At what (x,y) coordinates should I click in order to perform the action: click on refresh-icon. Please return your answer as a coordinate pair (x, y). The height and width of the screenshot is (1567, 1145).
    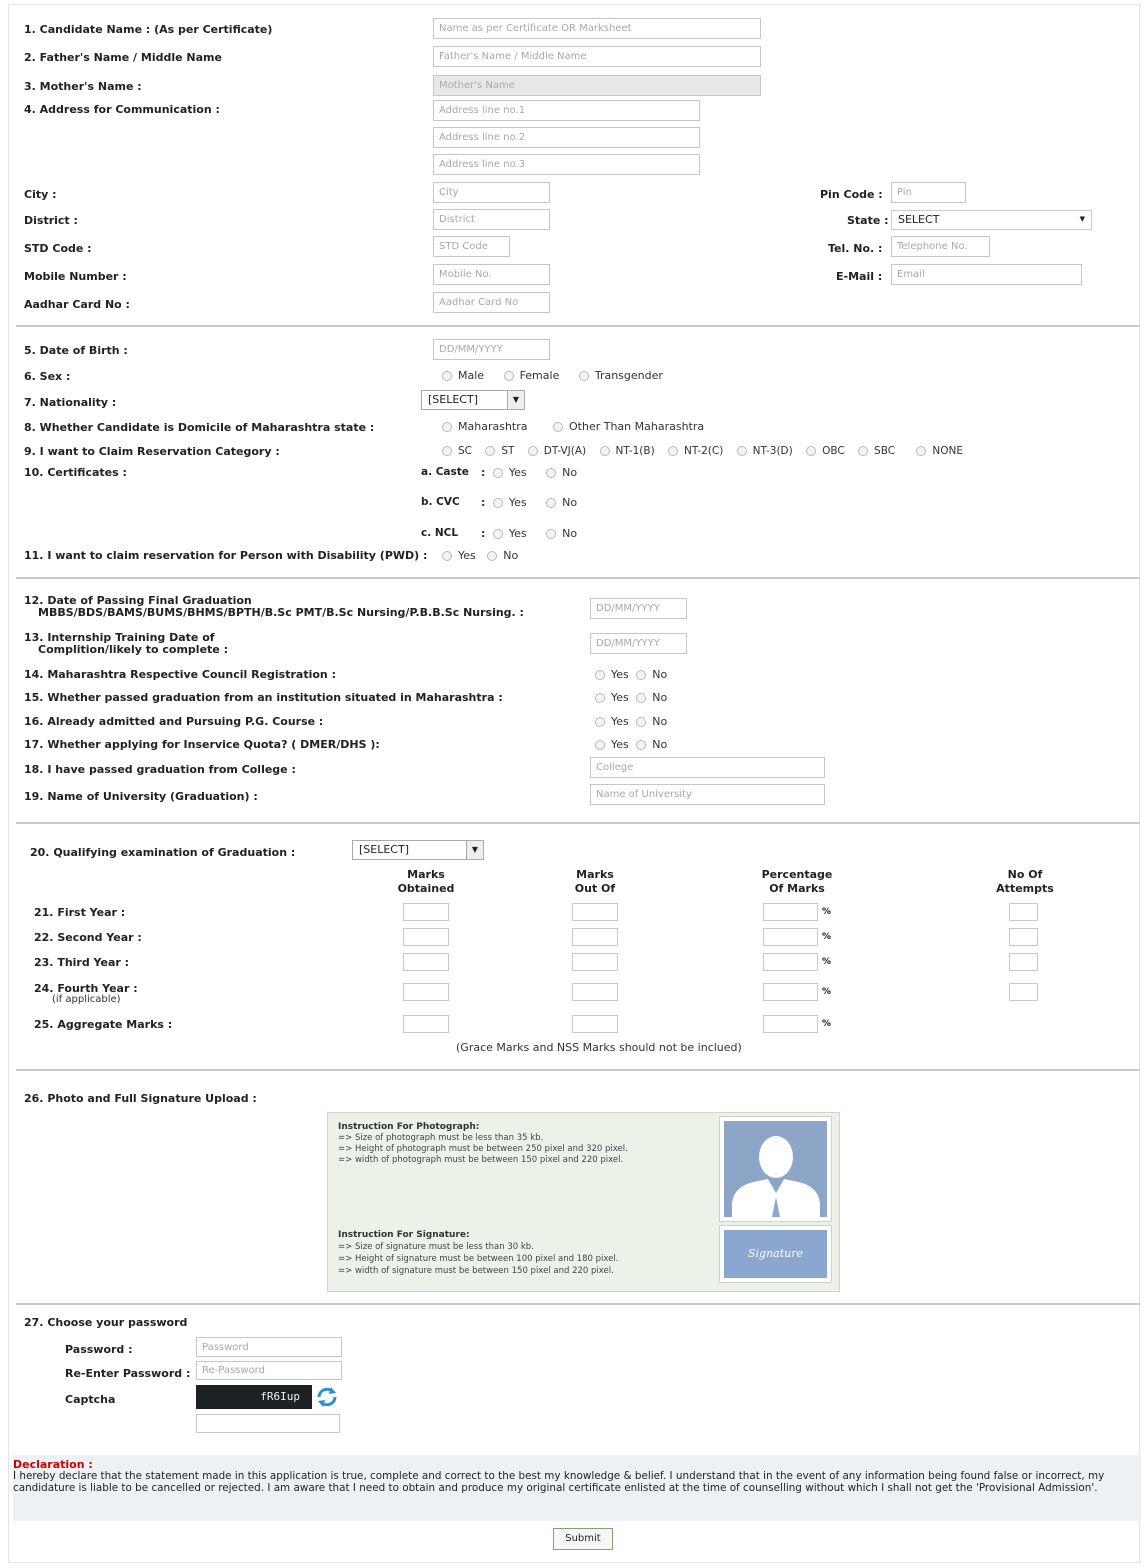
    Looking at the image, I should click on (327, 1397).